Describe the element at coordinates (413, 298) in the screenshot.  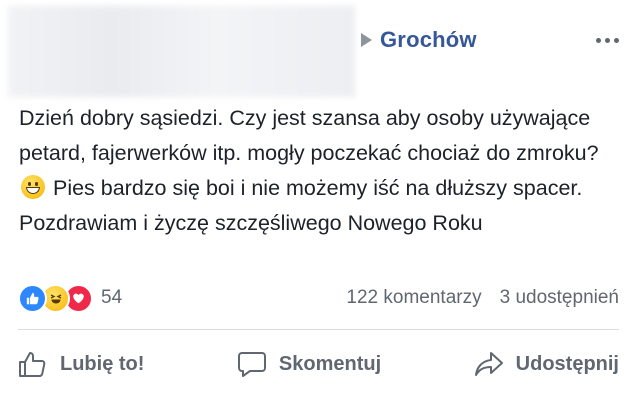
I see `comments-count-link: 122 komentarzy` at that location.